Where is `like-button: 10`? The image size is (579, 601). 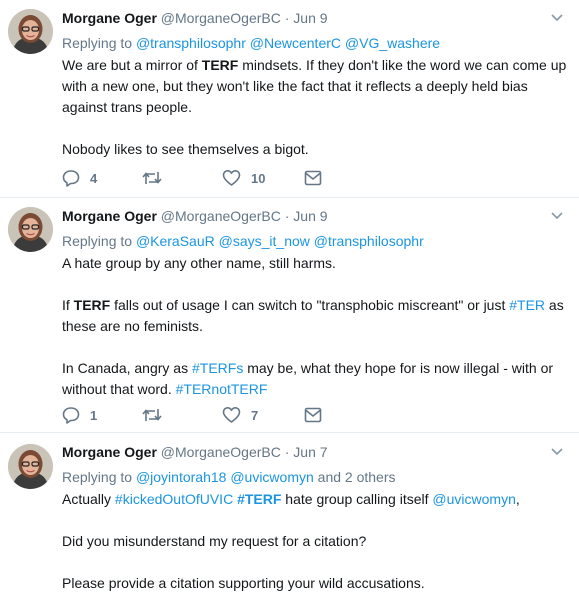
like-button: 10 is located at coordinates (243, 178).